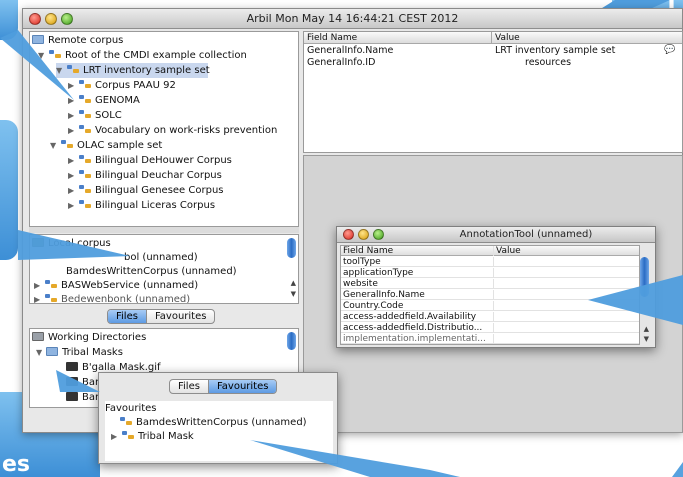  Describe the element at coordinates (635, 300) in the screenshot. I see `callout-pointer-annotation` at that location.